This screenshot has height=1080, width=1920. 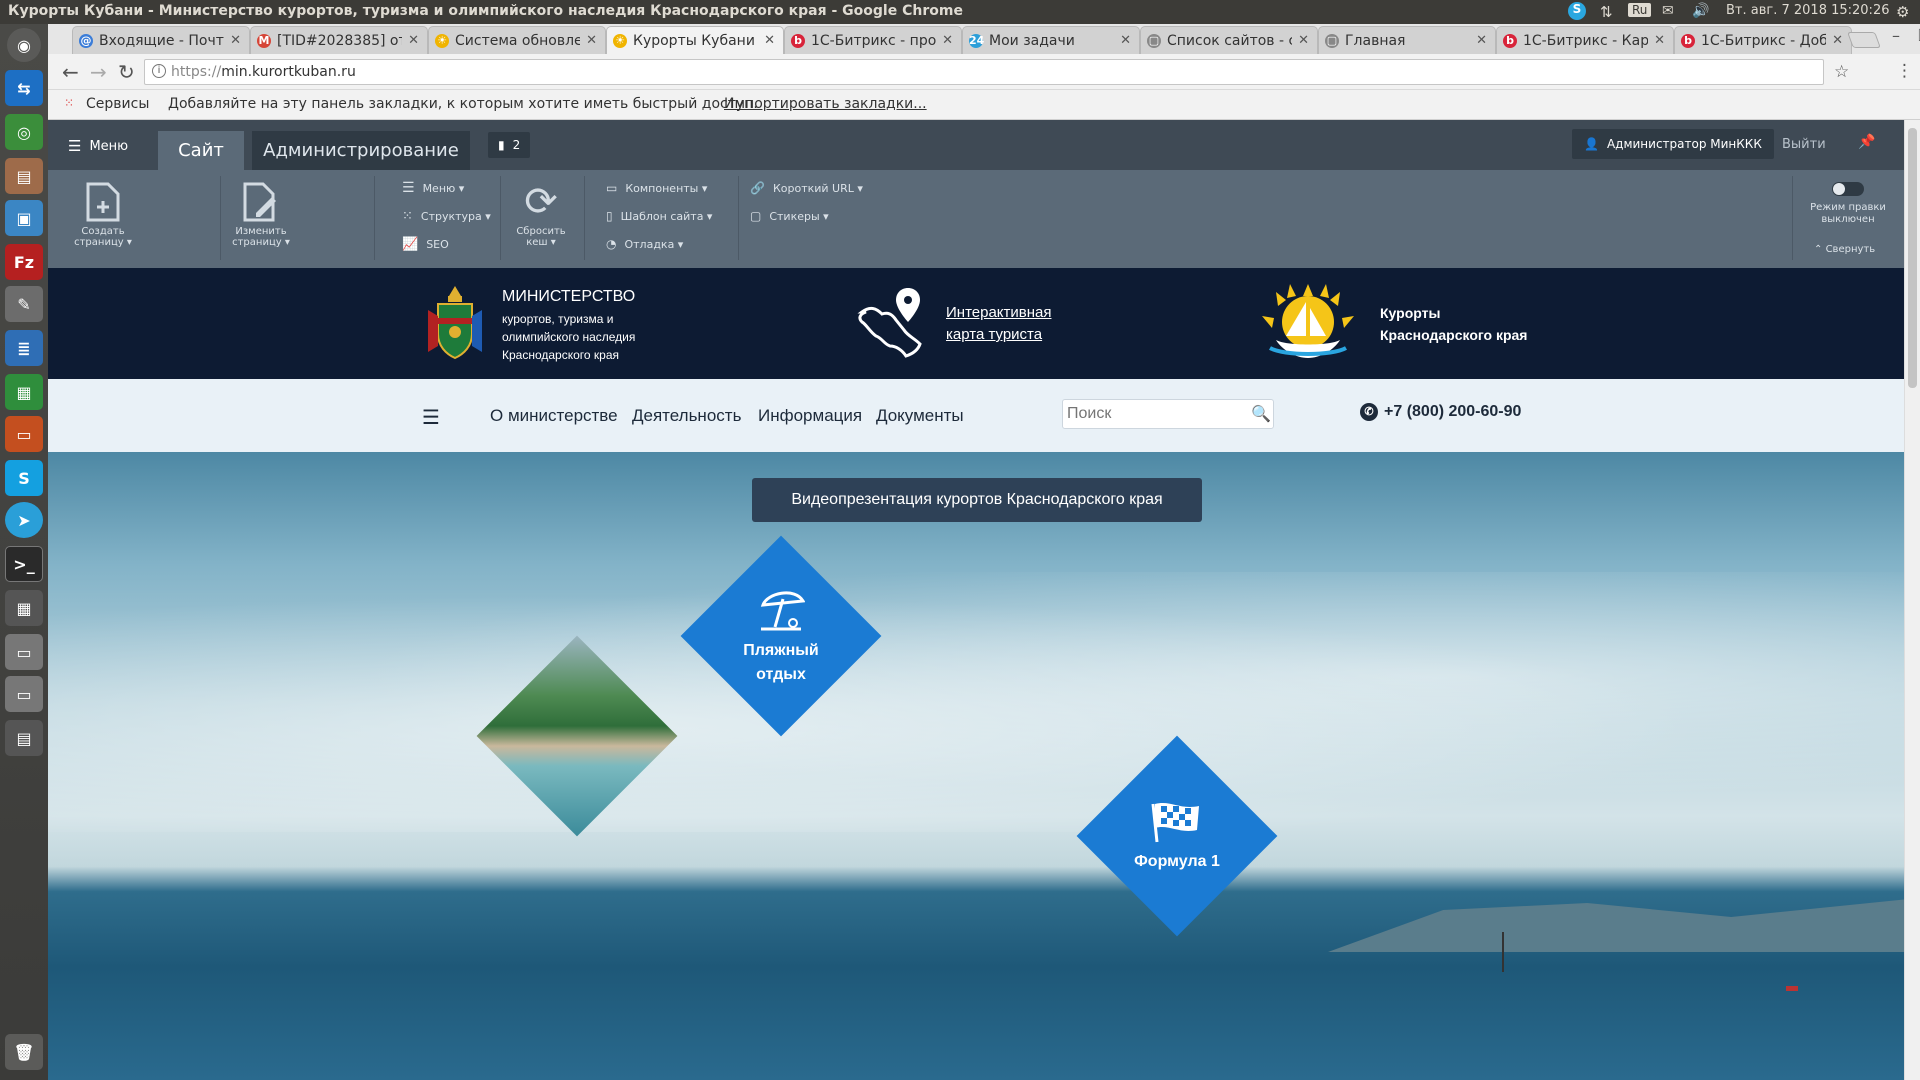 What do you see at coordinates (361, 150) in the screenshot?
I see `tab-administration: Администрирование` at bounding box center [361, 150].